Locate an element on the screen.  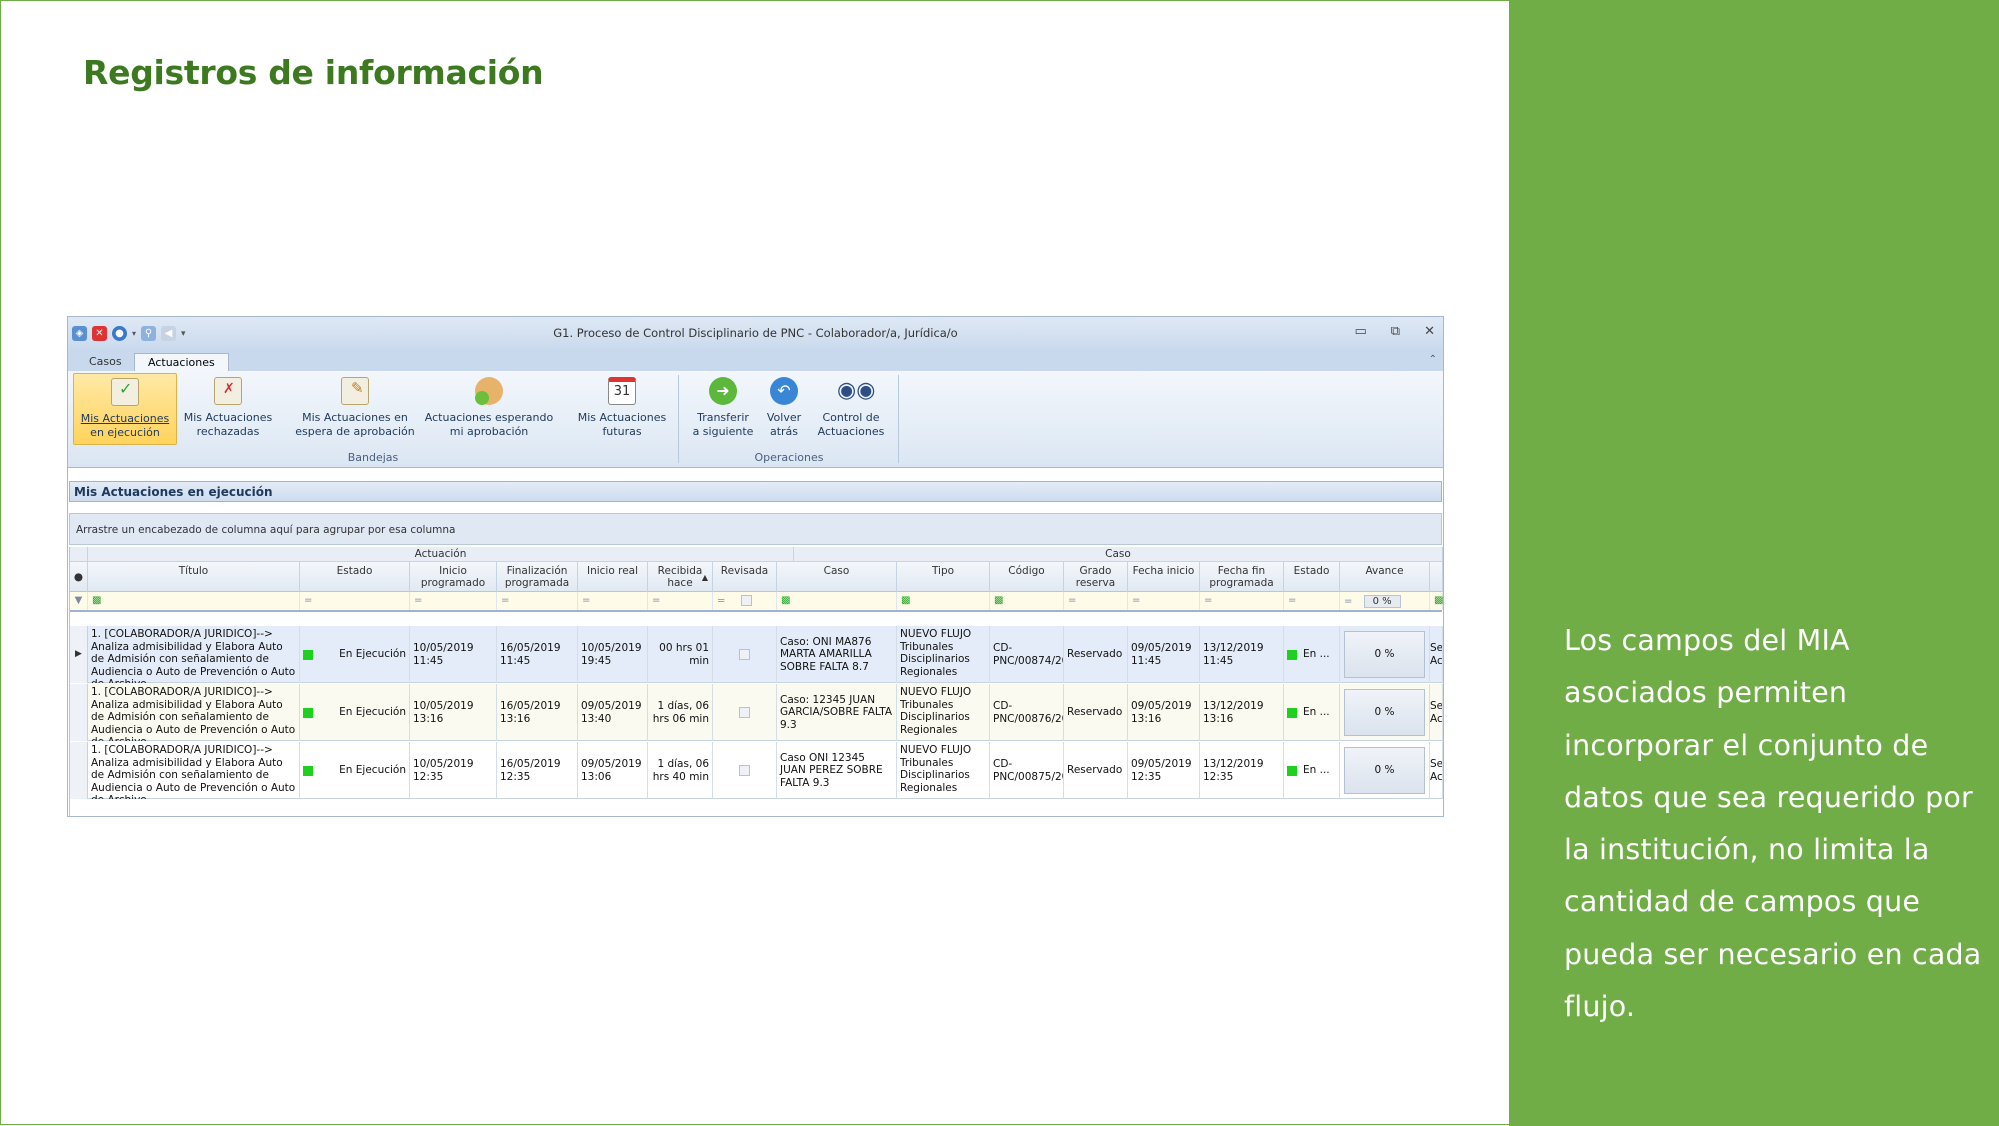
column-header-grado-reserva: Grado reserva is located at coordinates (1096, 577).